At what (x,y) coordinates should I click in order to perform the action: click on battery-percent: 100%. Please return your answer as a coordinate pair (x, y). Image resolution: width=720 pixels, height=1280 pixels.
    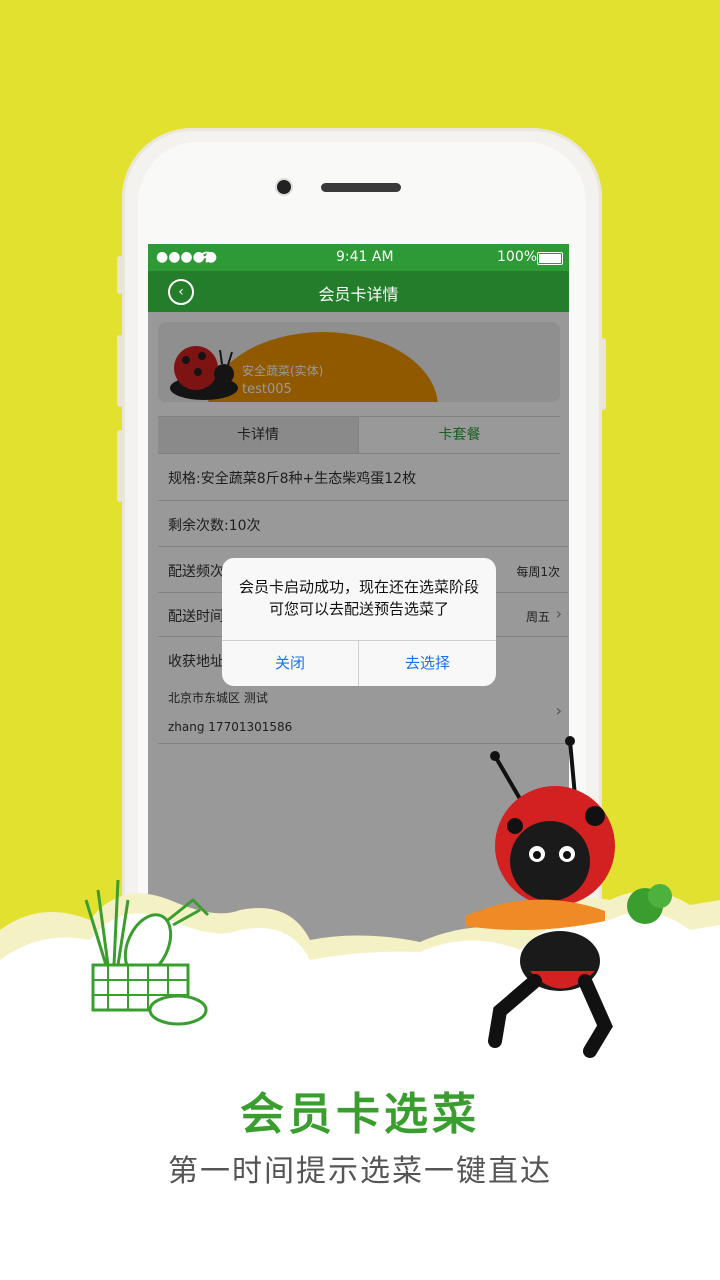
    Looking at the image, I should click on (517, 257).